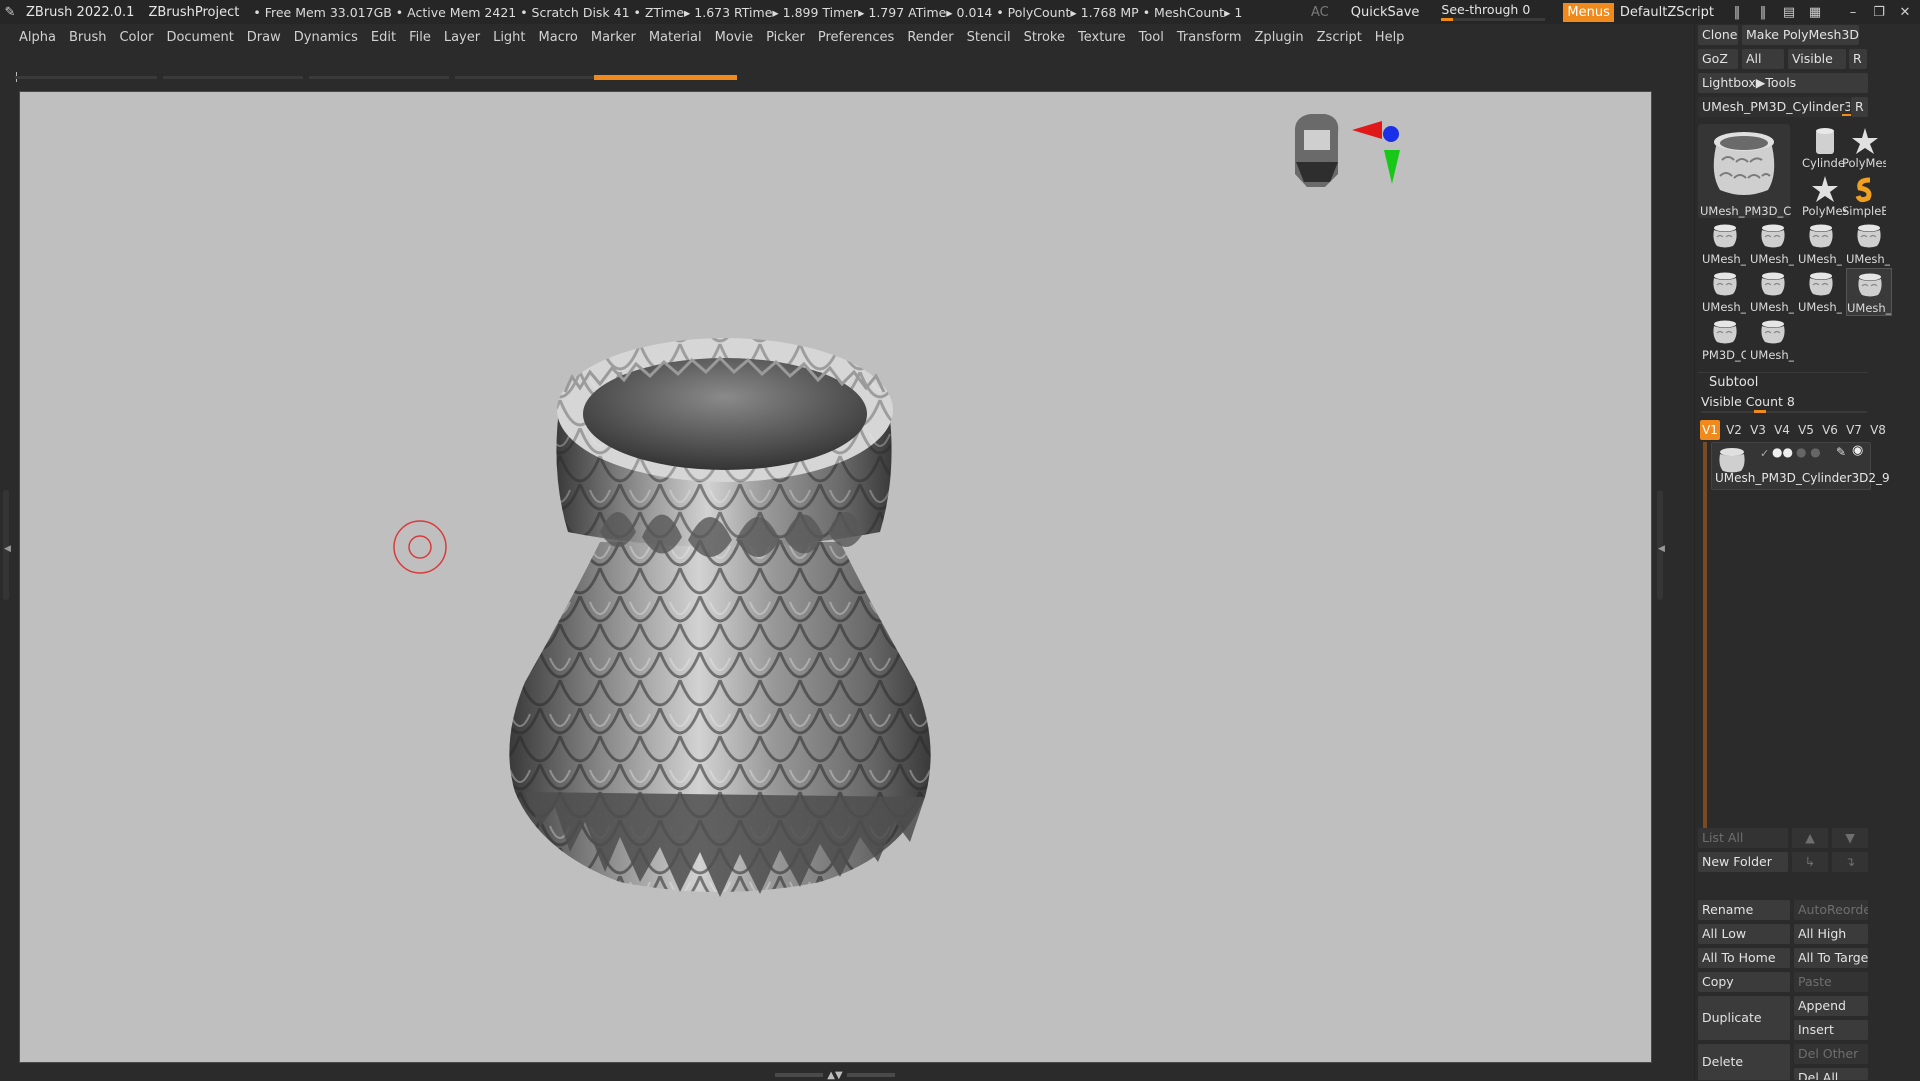 The height and width of the screenshot is (1081, 1920). What do you see at coordinates (1744, 1018) in the screenshot?
I see `duplicate-button: Duplicate` at bounding box center [1744, 1018].